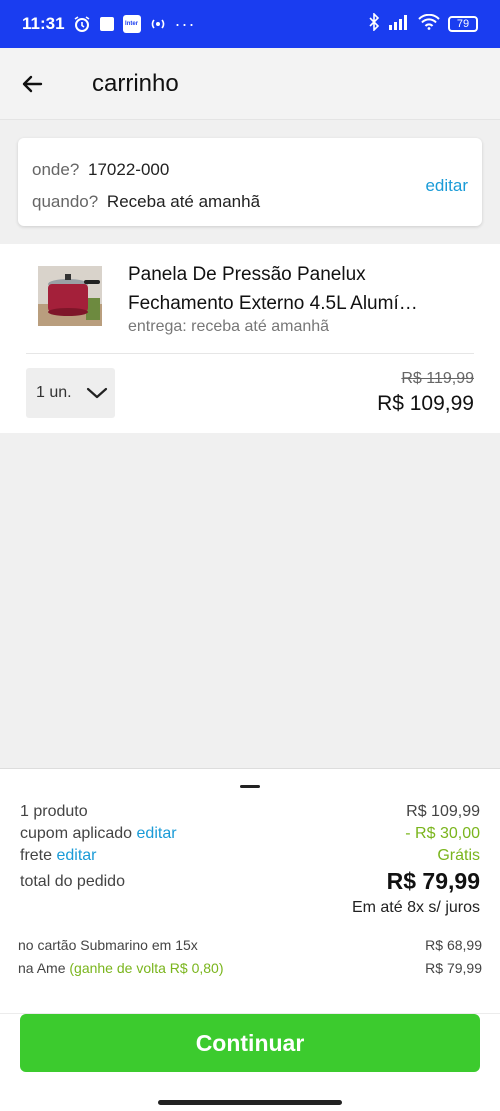  What do you see at coordinates (250, 24) in the screenshot?
I see `status-bar: 11:31 Inter ··· 79` at bounding box center [250, 24].